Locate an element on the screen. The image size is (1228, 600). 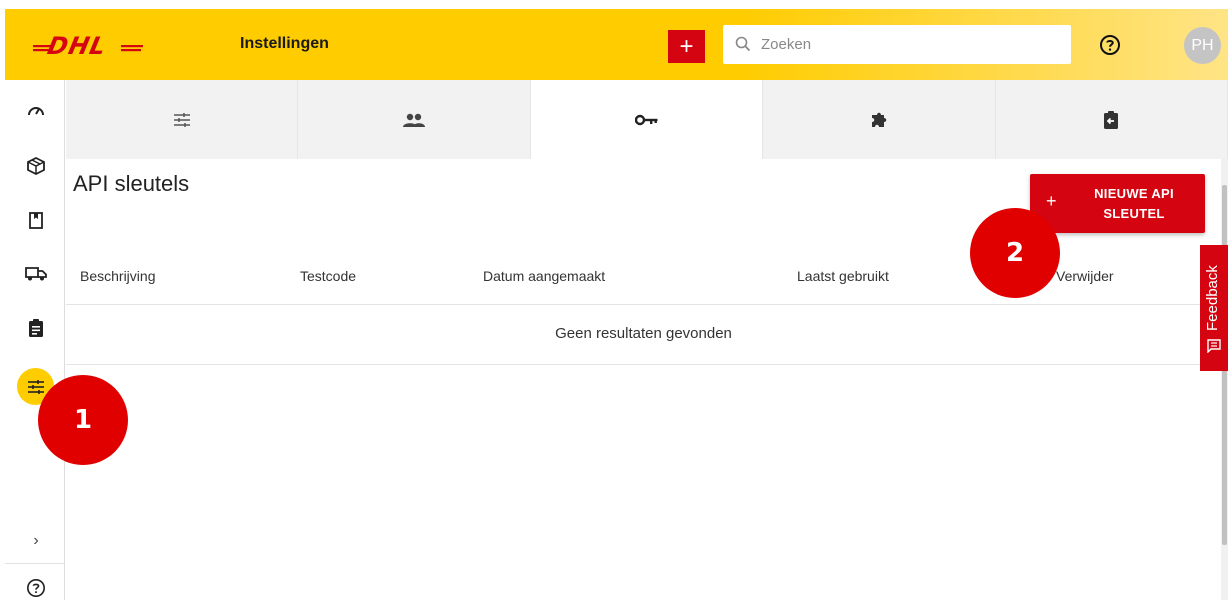
step-marker-2: 2 is located at coordinates (1015, 253).